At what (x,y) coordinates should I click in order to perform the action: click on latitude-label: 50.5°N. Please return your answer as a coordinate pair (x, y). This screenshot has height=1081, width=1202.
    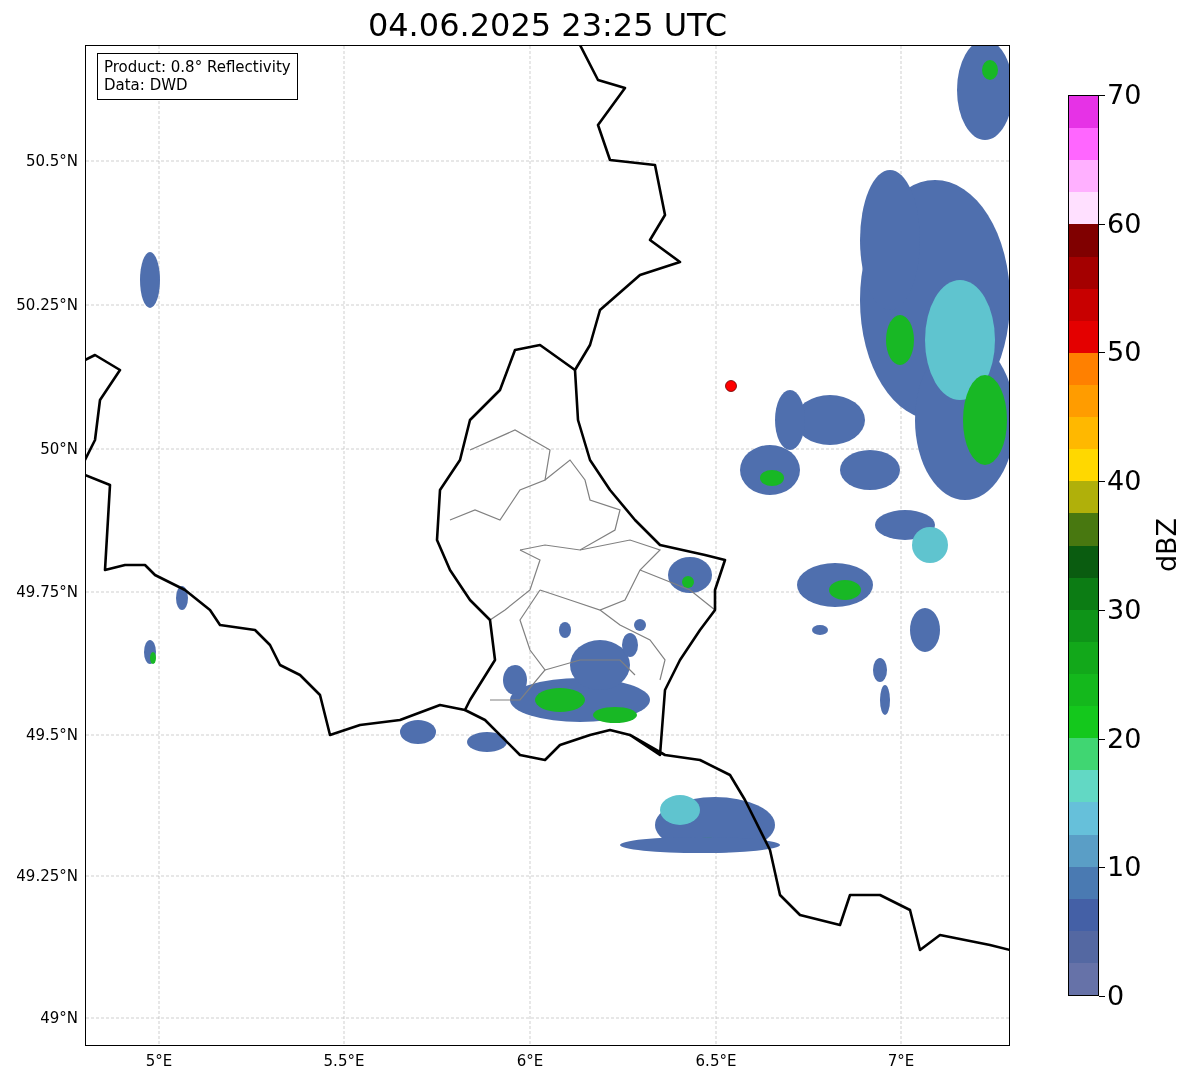
    Looking at the image, I should click on (51, 161).